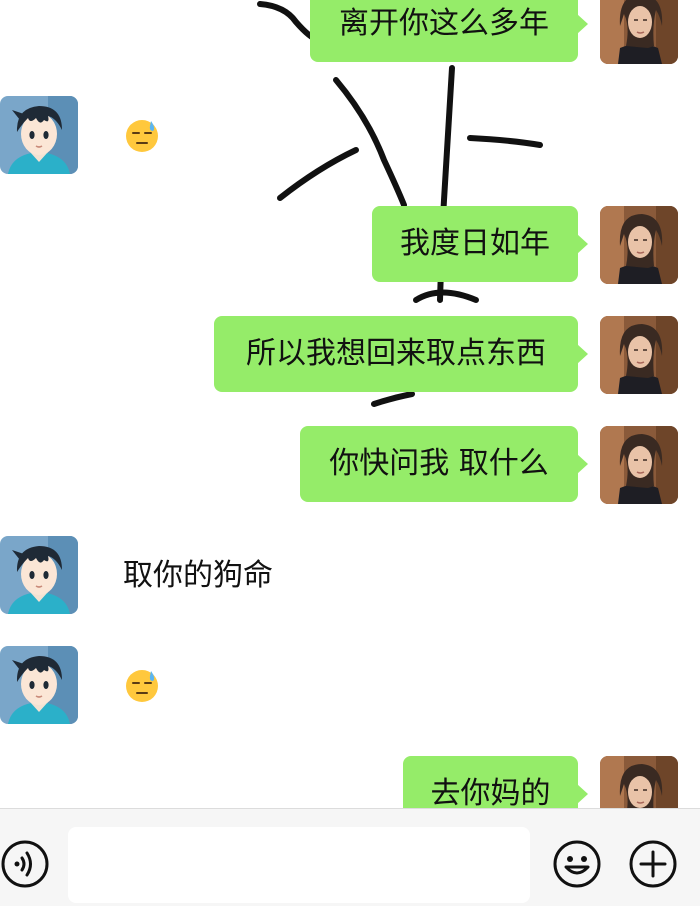 Image resolution: width=700 pixels, height=906 pixels. I want to click on message-bubble-sent: 所以我想回来取点东西, so click(401, 354).